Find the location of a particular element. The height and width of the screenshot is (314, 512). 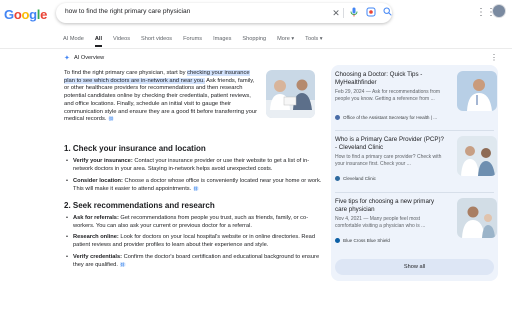

tab-ai-mode: AI Mode is located at coordinates (73, 39).